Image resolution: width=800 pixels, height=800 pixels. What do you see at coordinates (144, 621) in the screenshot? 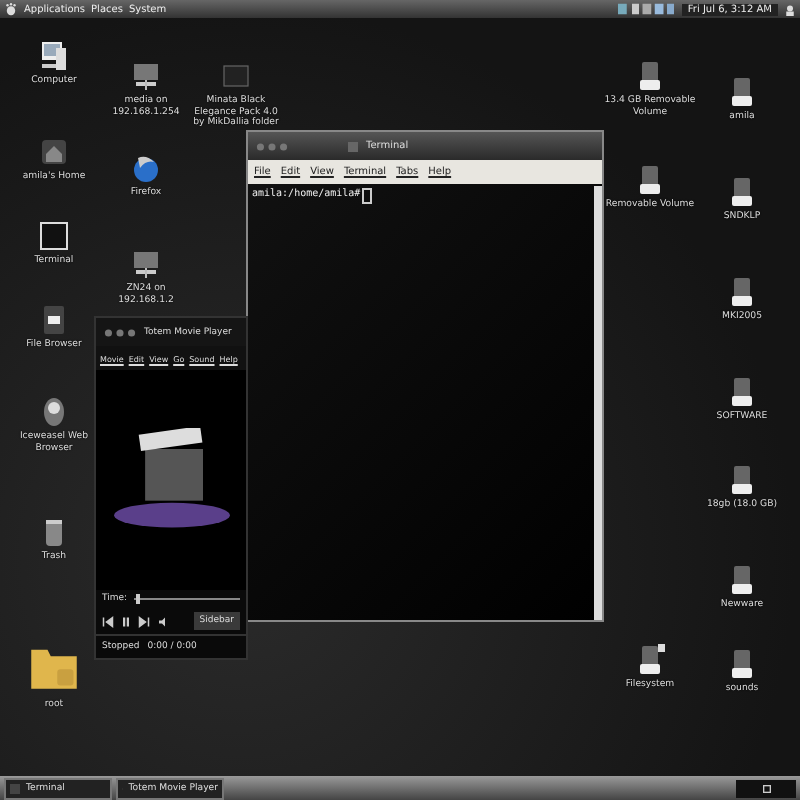
I see `next-icon` at bounding box center [144, 621].